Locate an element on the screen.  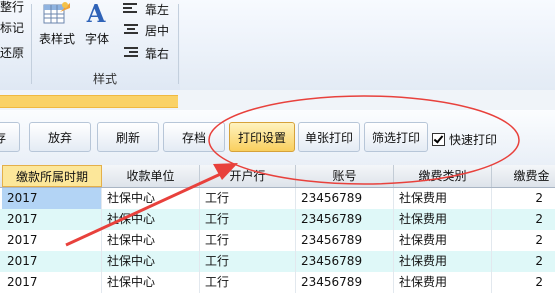
column-header-payee: 收款单位 is located at coordinates (151, 176).